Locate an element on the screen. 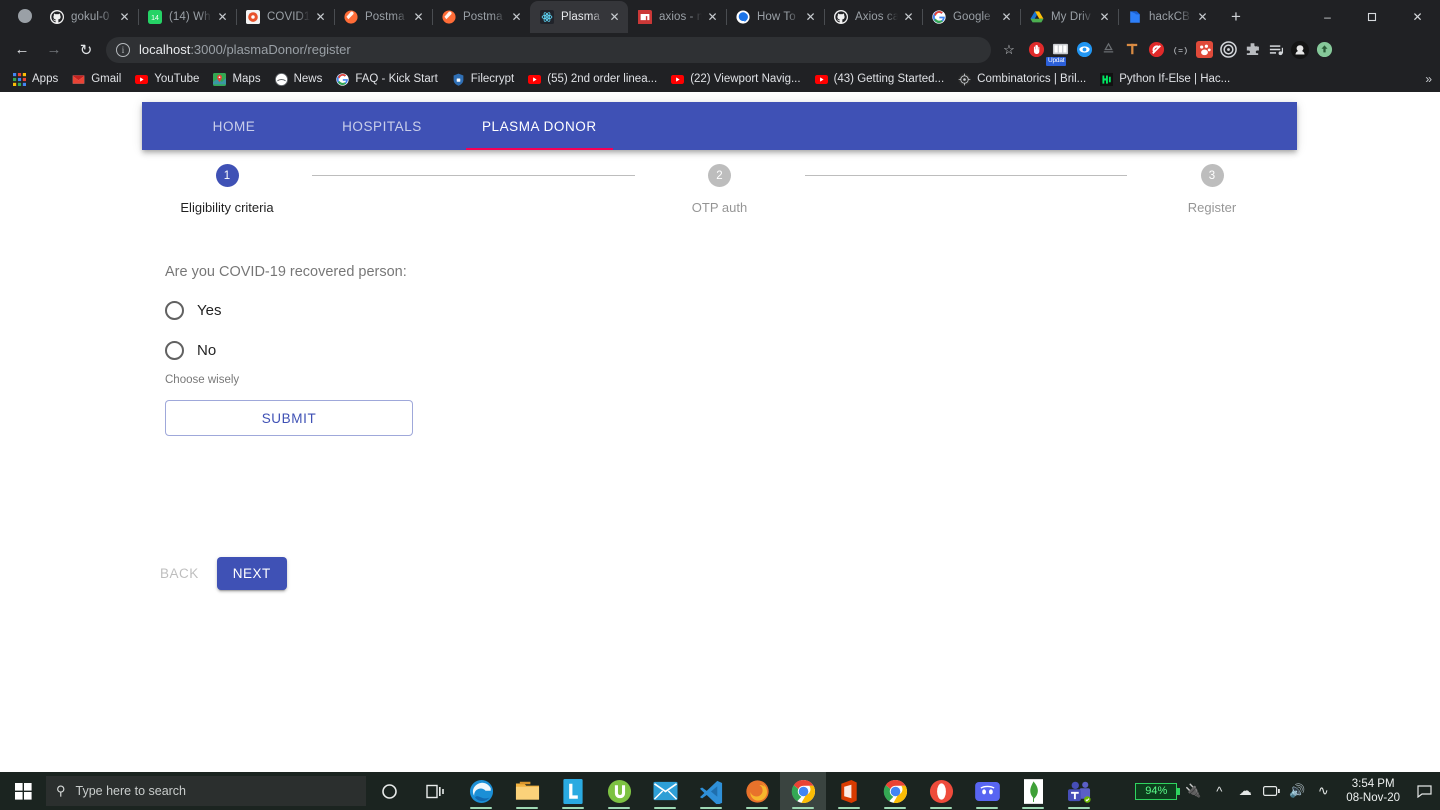 Image resolution: width=1440 pixels, height=810 pixels. task-view-icon is located at coordinates (435, 791).